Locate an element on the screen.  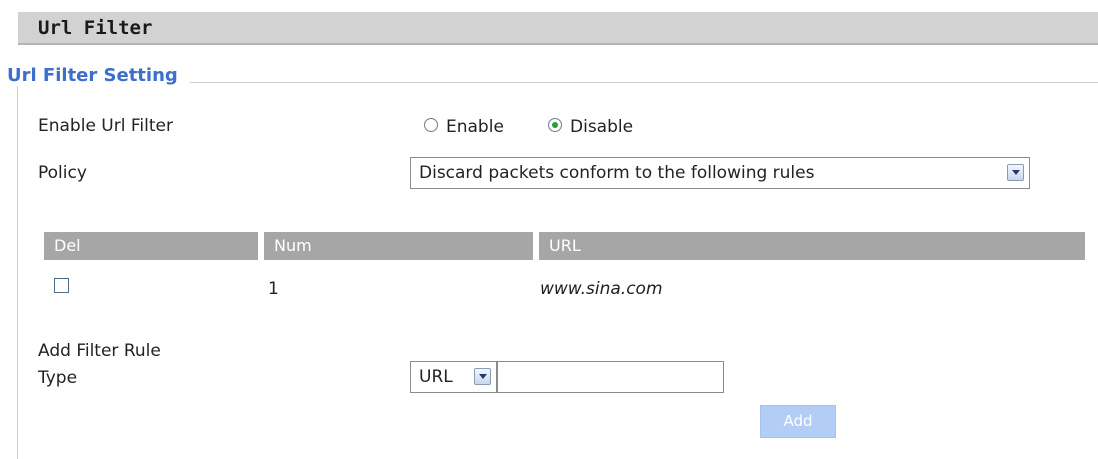
policy-label: Policy is located at coordinates (62, 173).